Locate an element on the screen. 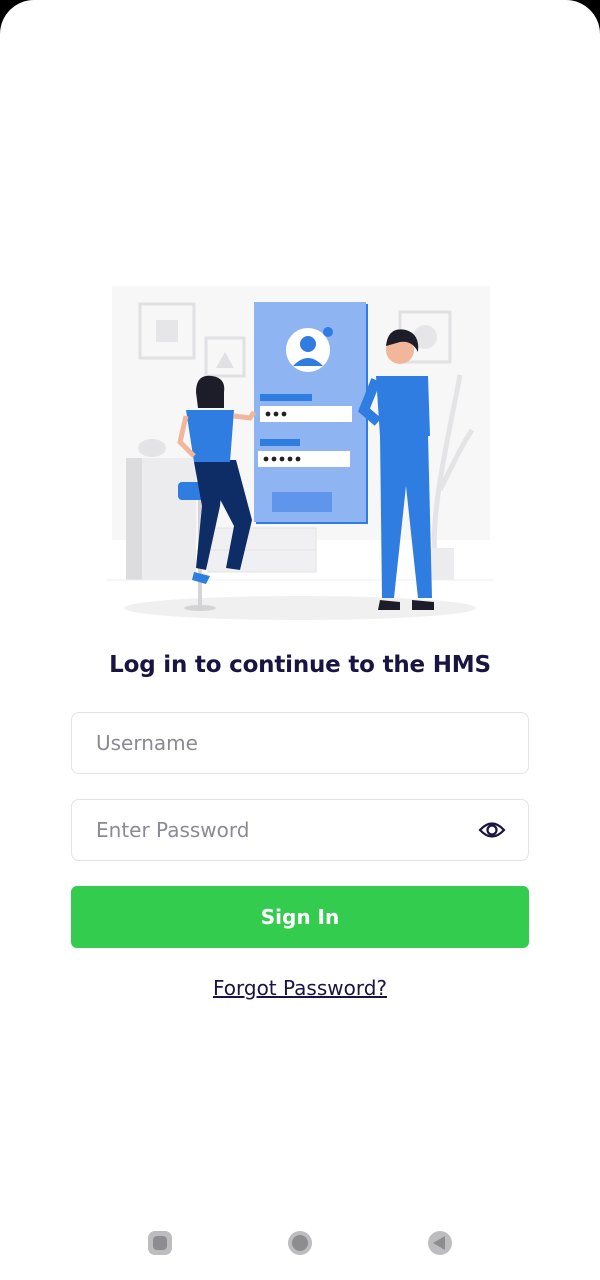 This screenshot has height=1280, width=600. page-title: Log in to continue to the HMS is located at coordinates (300, 665).